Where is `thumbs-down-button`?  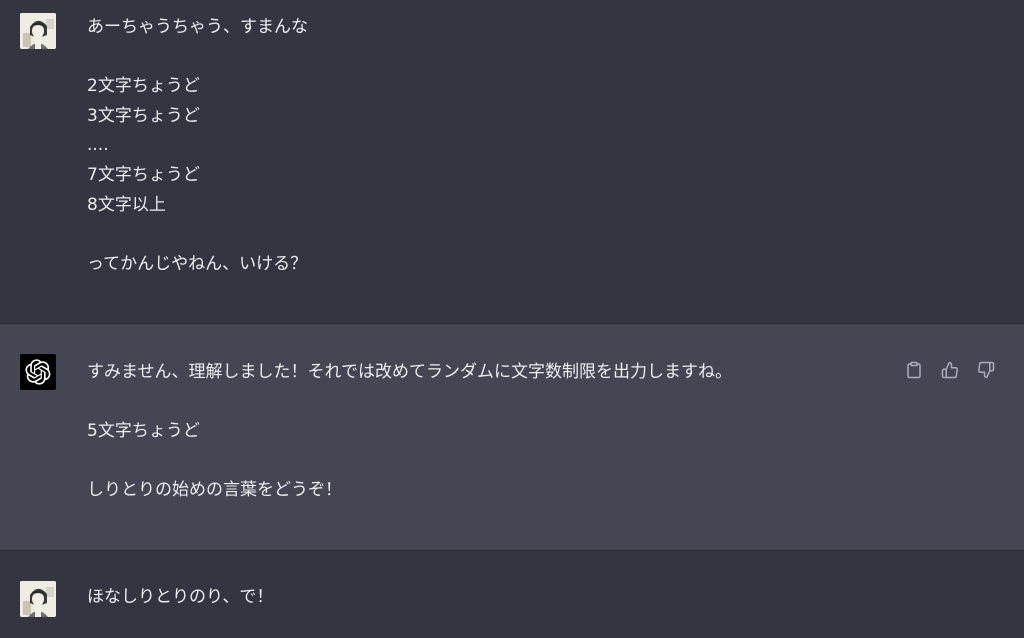 thumbs-down-button is located at coordinates (986, 370).